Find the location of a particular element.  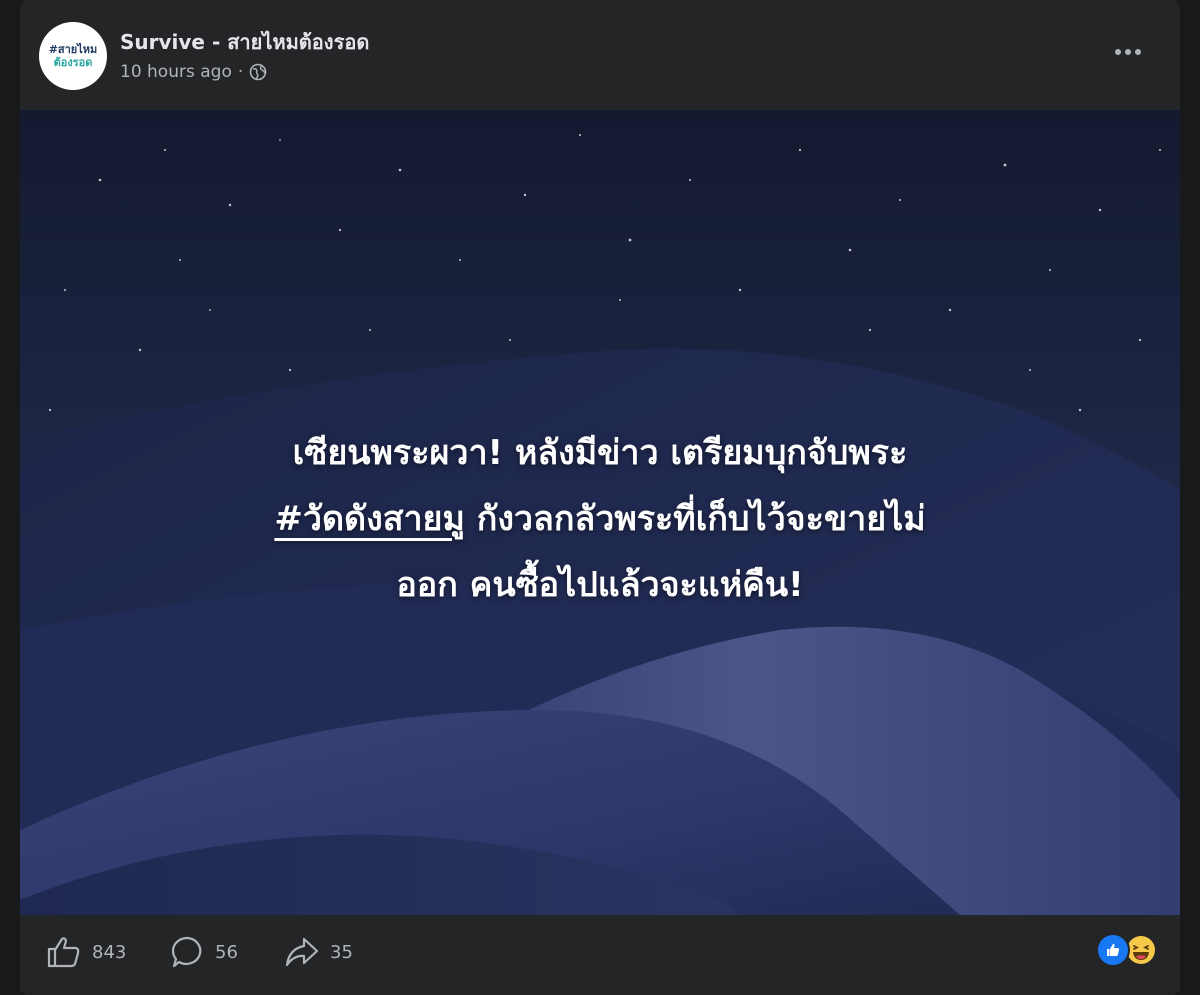

like-button: 843 is located at coordinates (86, 952).